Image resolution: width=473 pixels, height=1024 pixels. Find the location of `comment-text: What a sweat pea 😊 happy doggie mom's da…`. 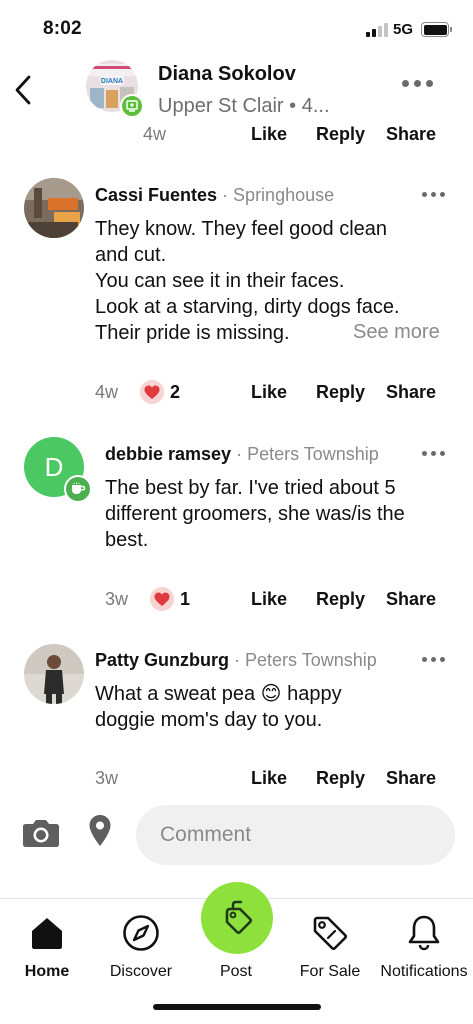

comment-text: What a sweat pea 😊 happy doggie mom's da… is located at coordinates (218, 707).